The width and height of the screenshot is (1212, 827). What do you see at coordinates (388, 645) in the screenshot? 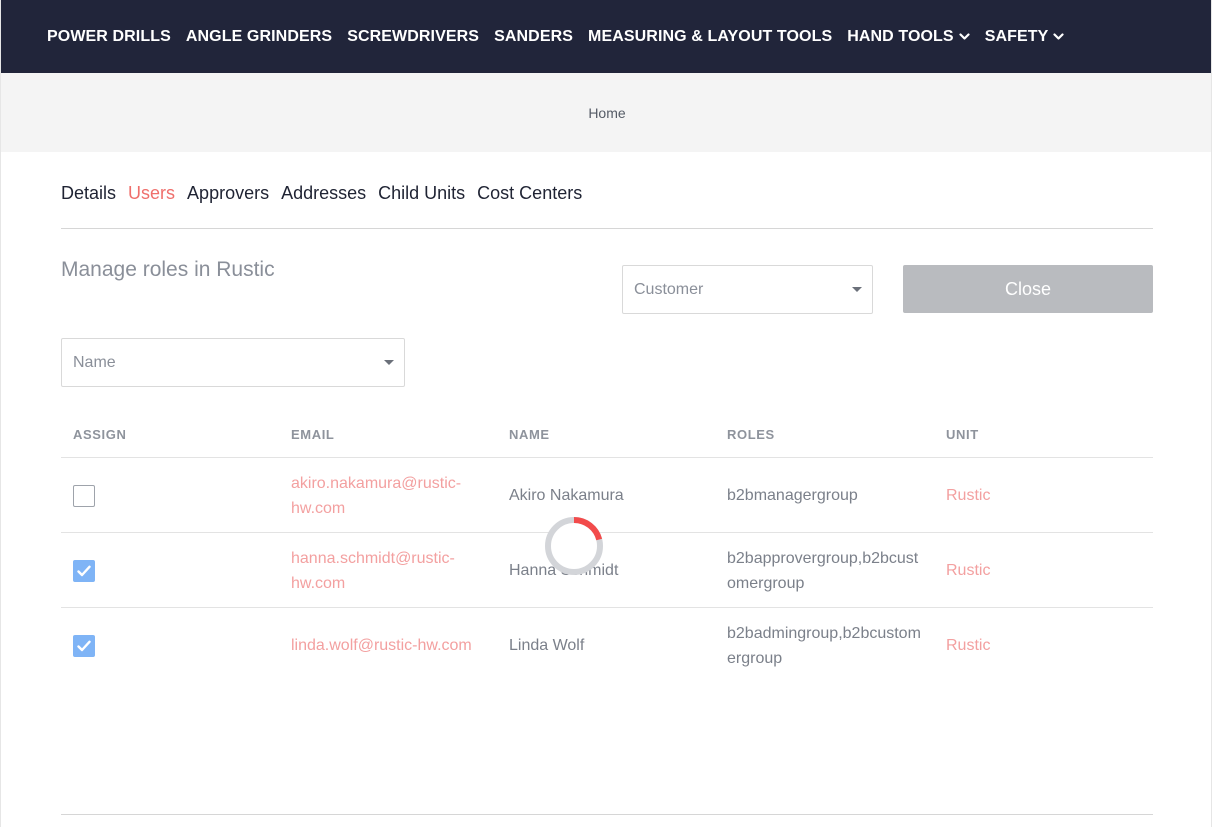
I see `user-email-link: linda.wolf@rustic-hw.com` at bounding box center [388, 645].